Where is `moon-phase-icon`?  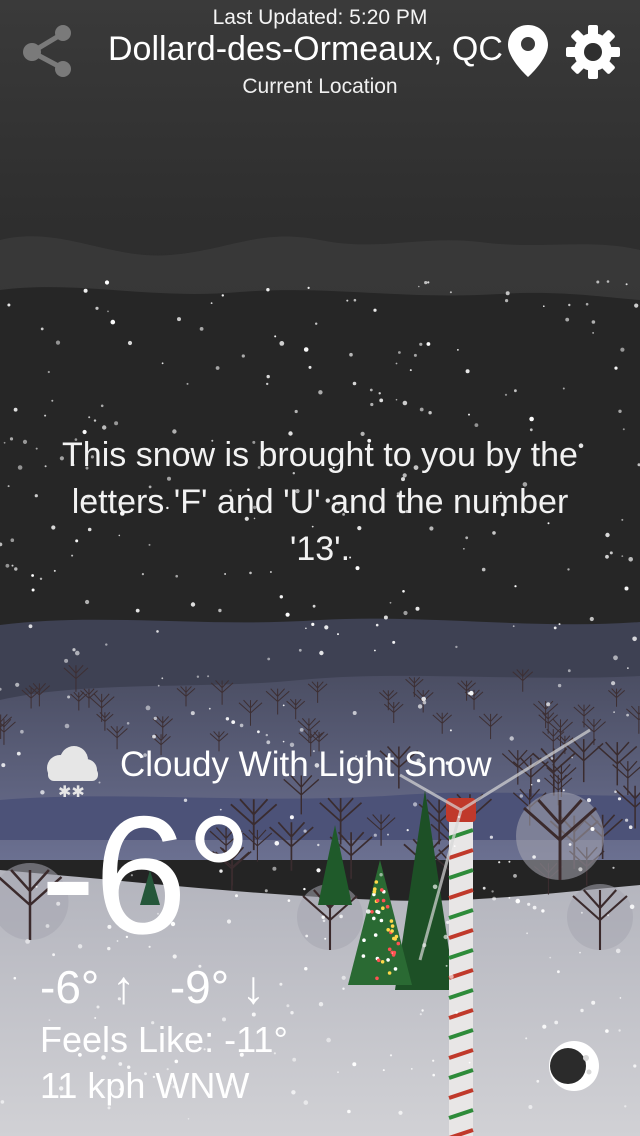
moon-phase-icon is located at coordinates (574, 1066).